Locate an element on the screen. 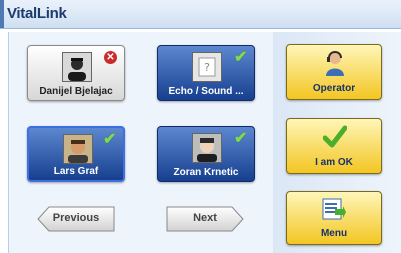 The width and height of the screenshot is (401, 253). operator-button: Operator is located at coordinates (334, 72).